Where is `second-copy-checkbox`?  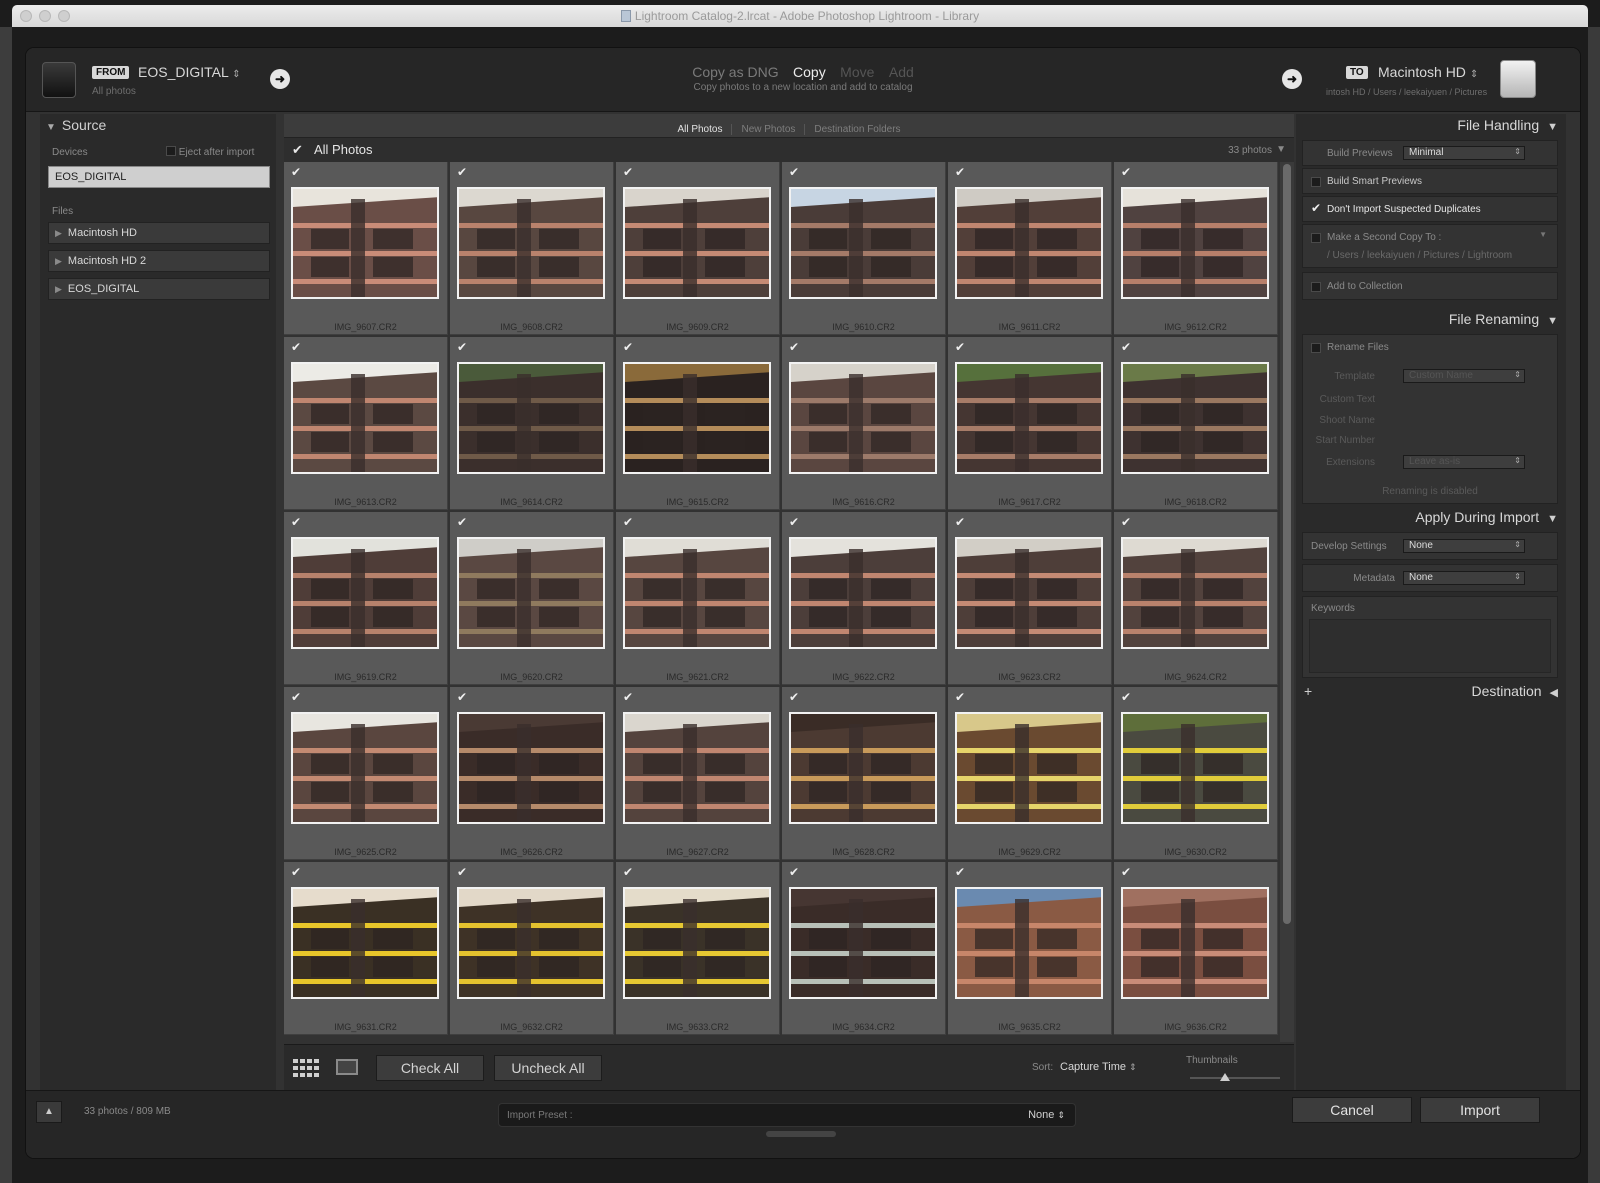
second-copy-checkbox is located at coordinates (1316, 238).